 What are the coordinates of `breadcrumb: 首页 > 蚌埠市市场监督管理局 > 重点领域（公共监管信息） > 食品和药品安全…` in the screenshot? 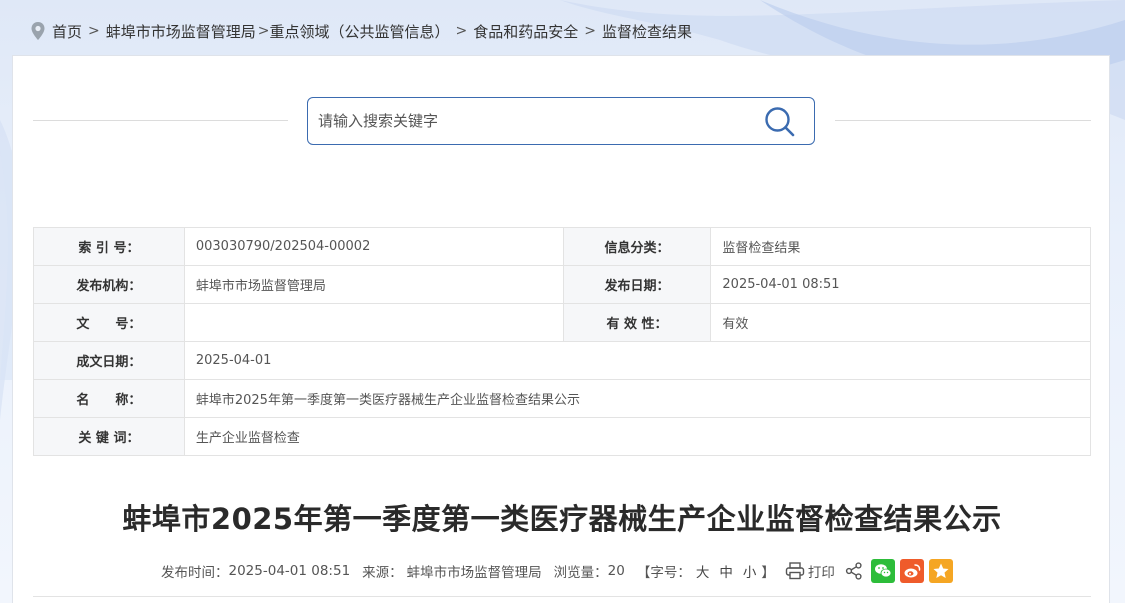 It's located at (361, 31).